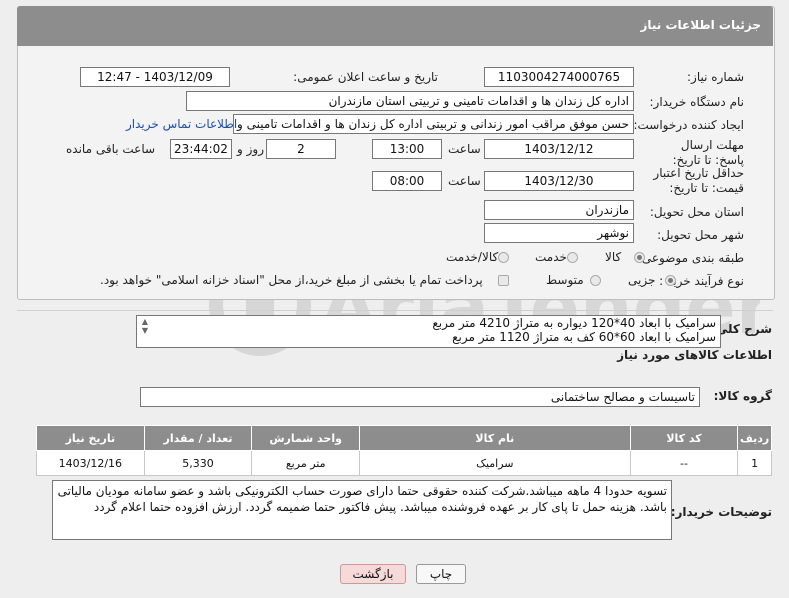 Image resolution: width=789 pixels, height=598 pixels. Describe the element at coordinates (559, 77) in the screenshot. I see `need-number-field: 1103004274000765` at that location.